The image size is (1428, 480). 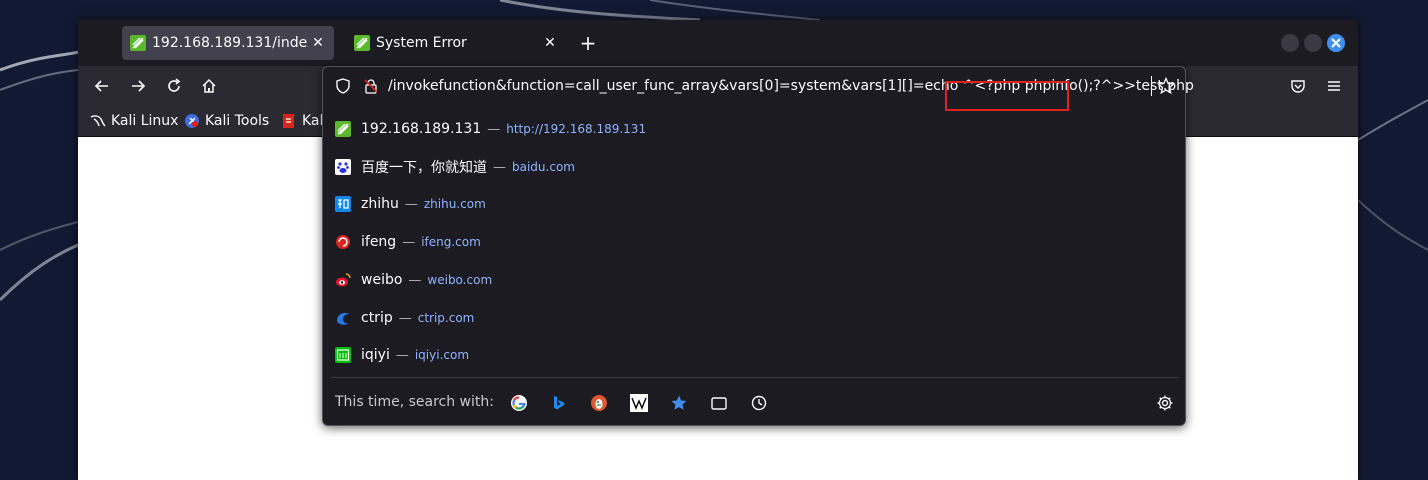 I want to click on home-button, so click(x=209, y=86).